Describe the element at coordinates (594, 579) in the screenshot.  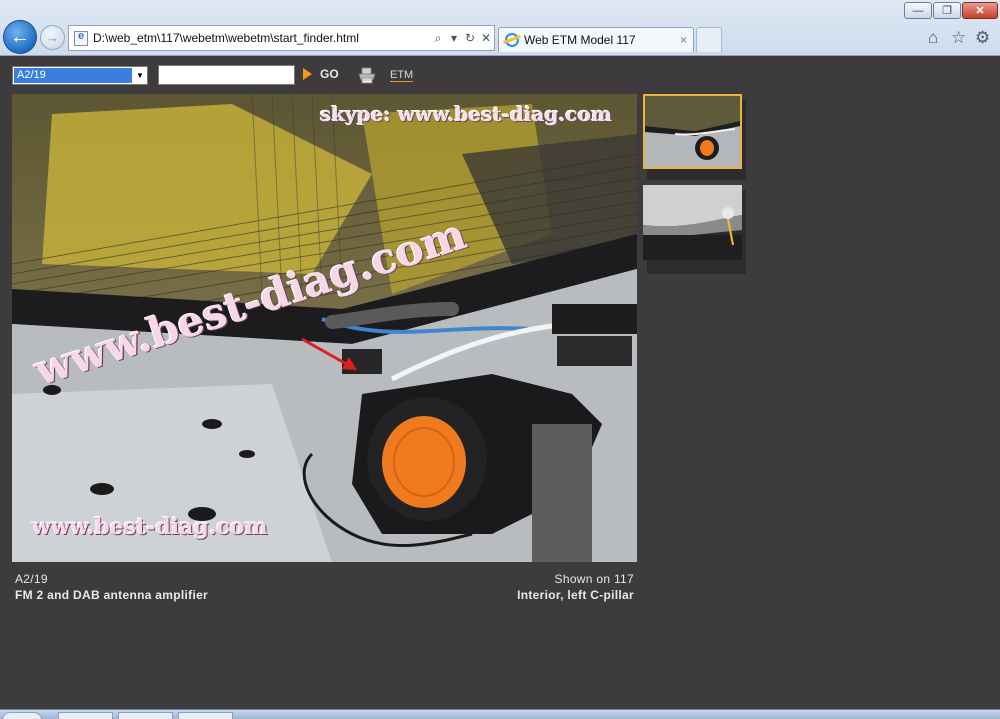
I see `shown-on-label: Shown on 117` at that location.